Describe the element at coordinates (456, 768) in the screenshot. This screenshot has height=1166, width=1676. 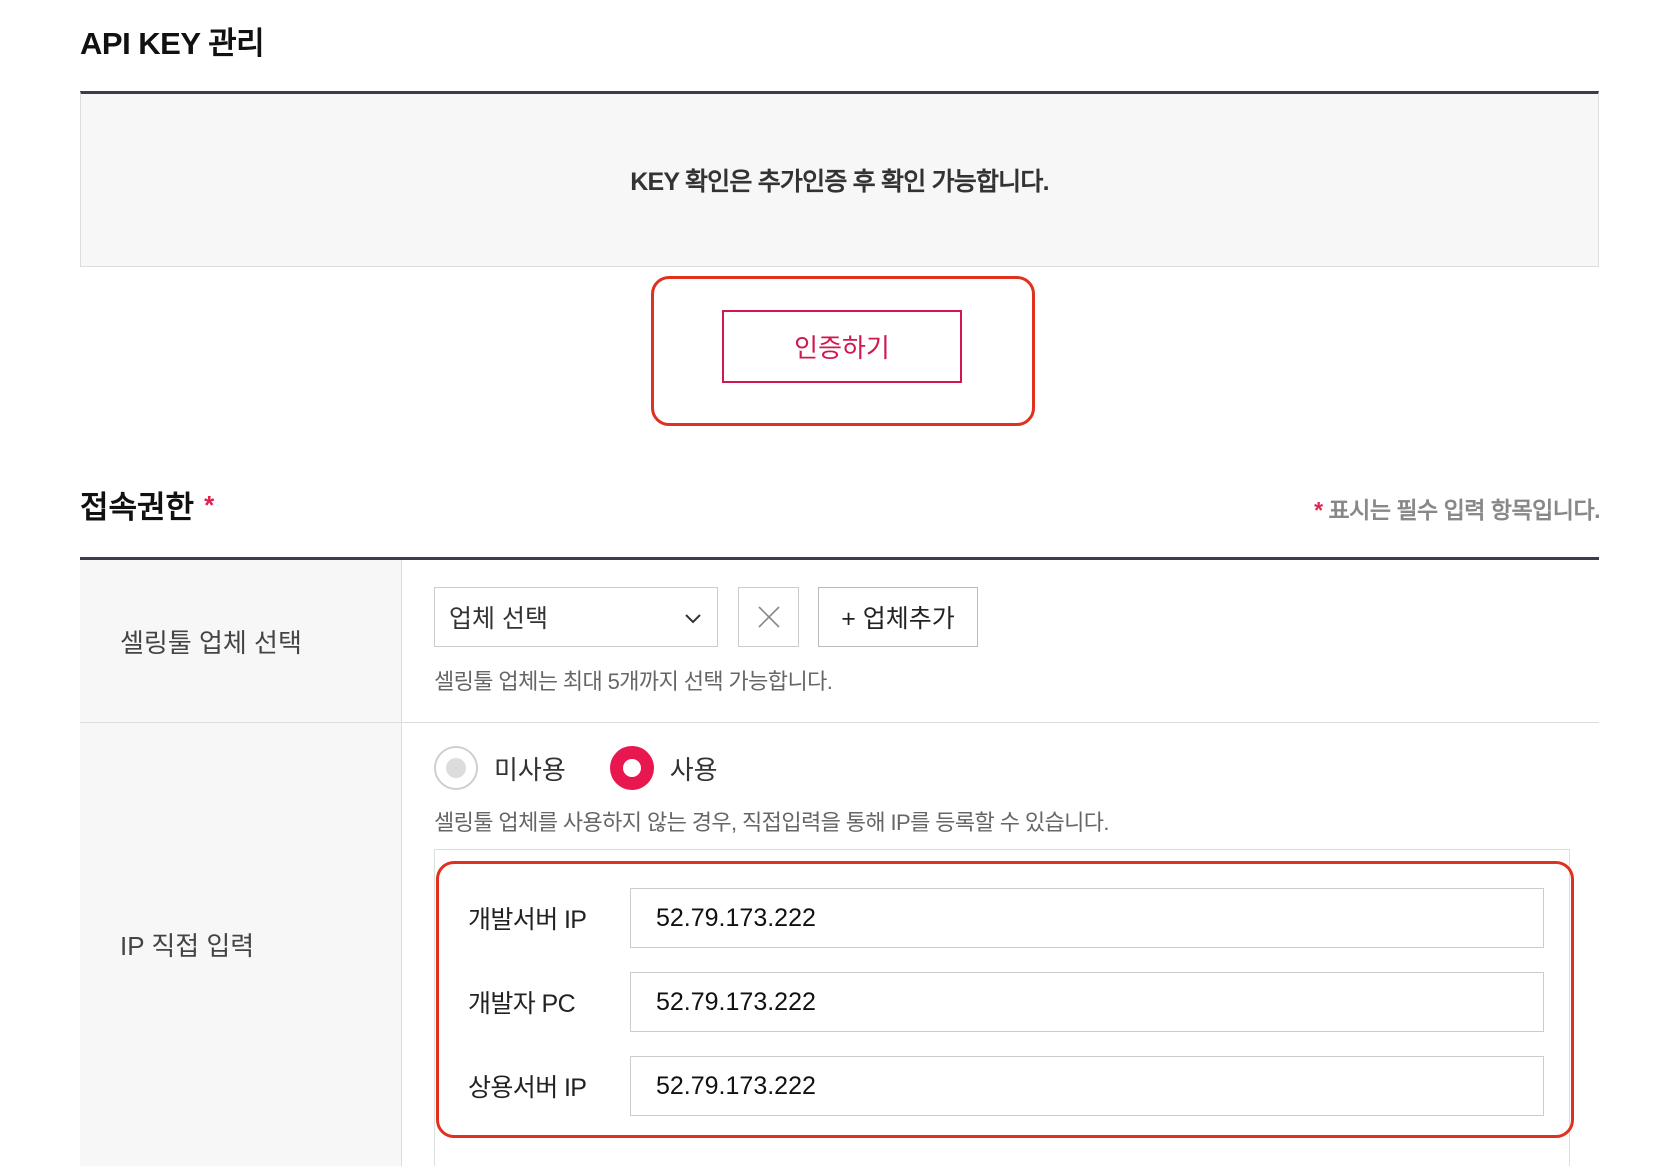
I see `radio-unused-circle` at that location.